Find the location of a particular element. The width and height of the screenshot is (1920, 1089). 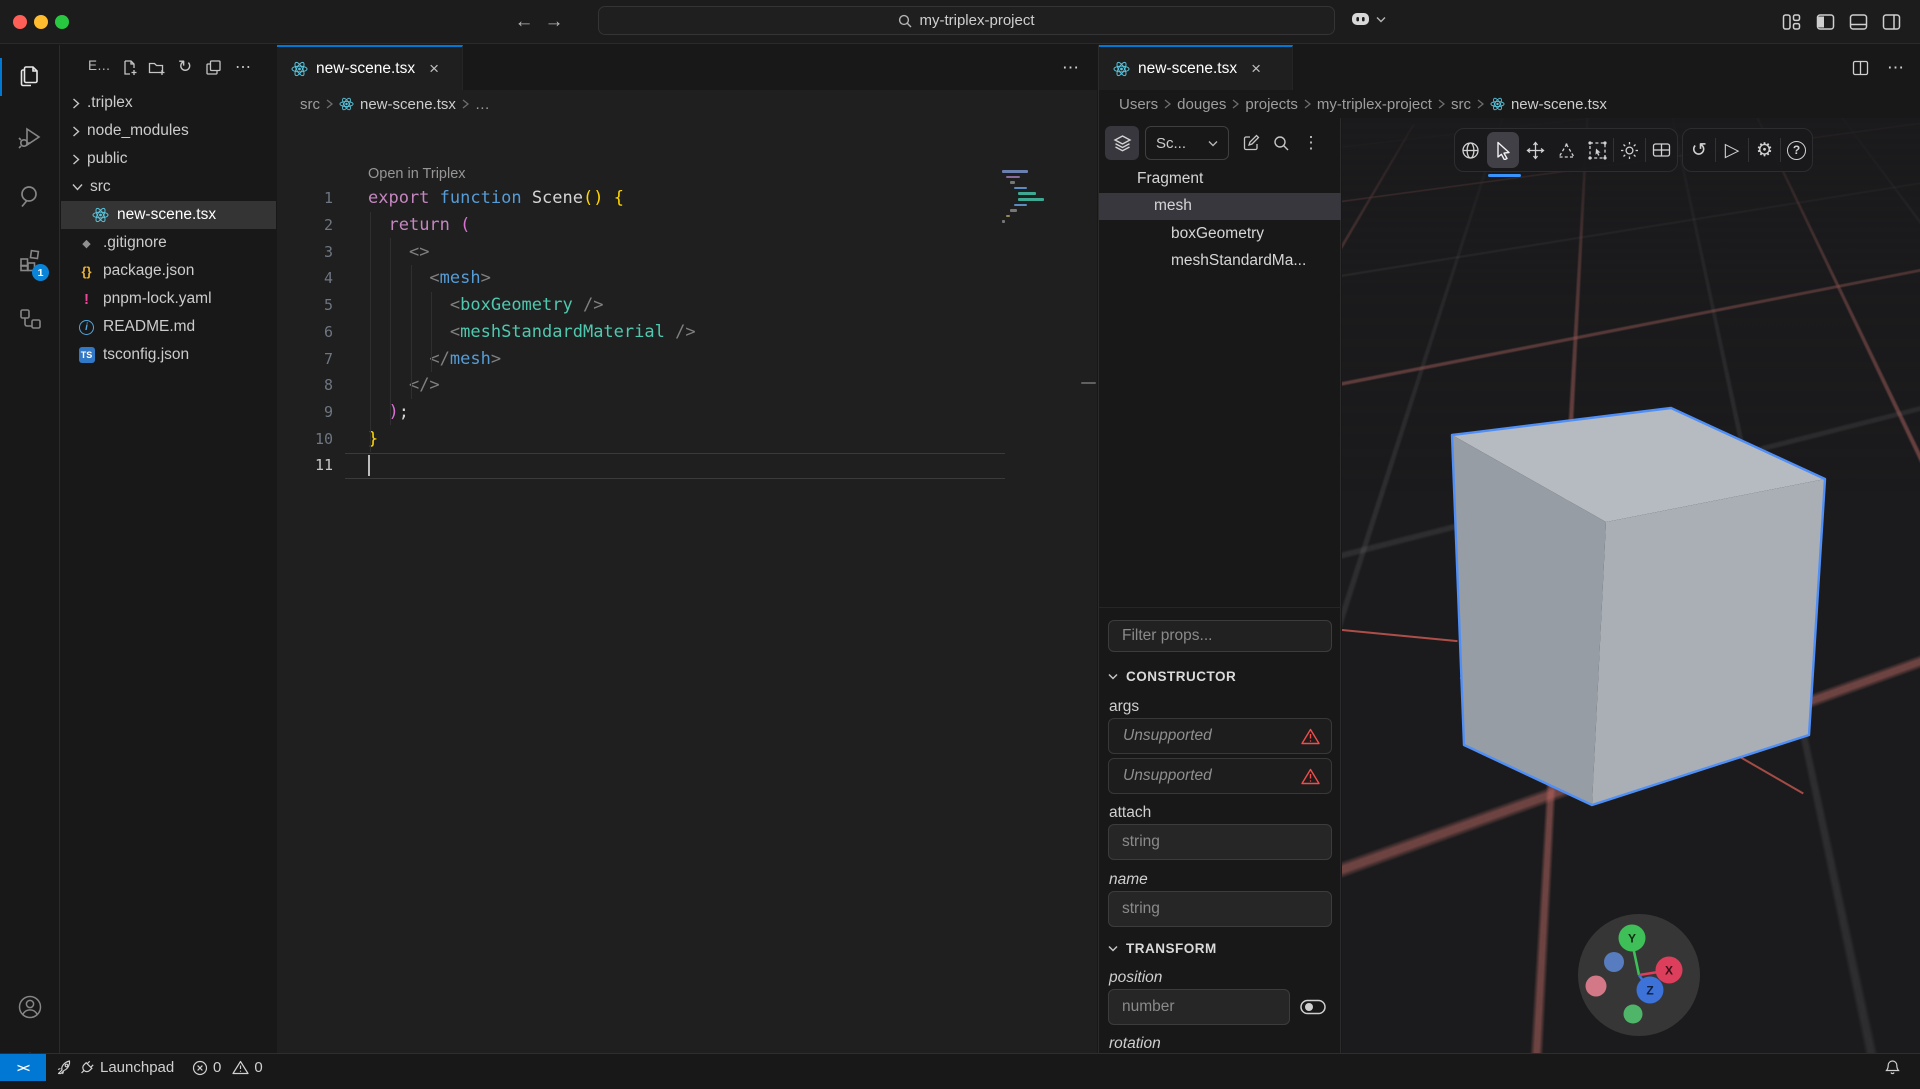

refresh-button: ↻ is located at coordinates (185, 67).